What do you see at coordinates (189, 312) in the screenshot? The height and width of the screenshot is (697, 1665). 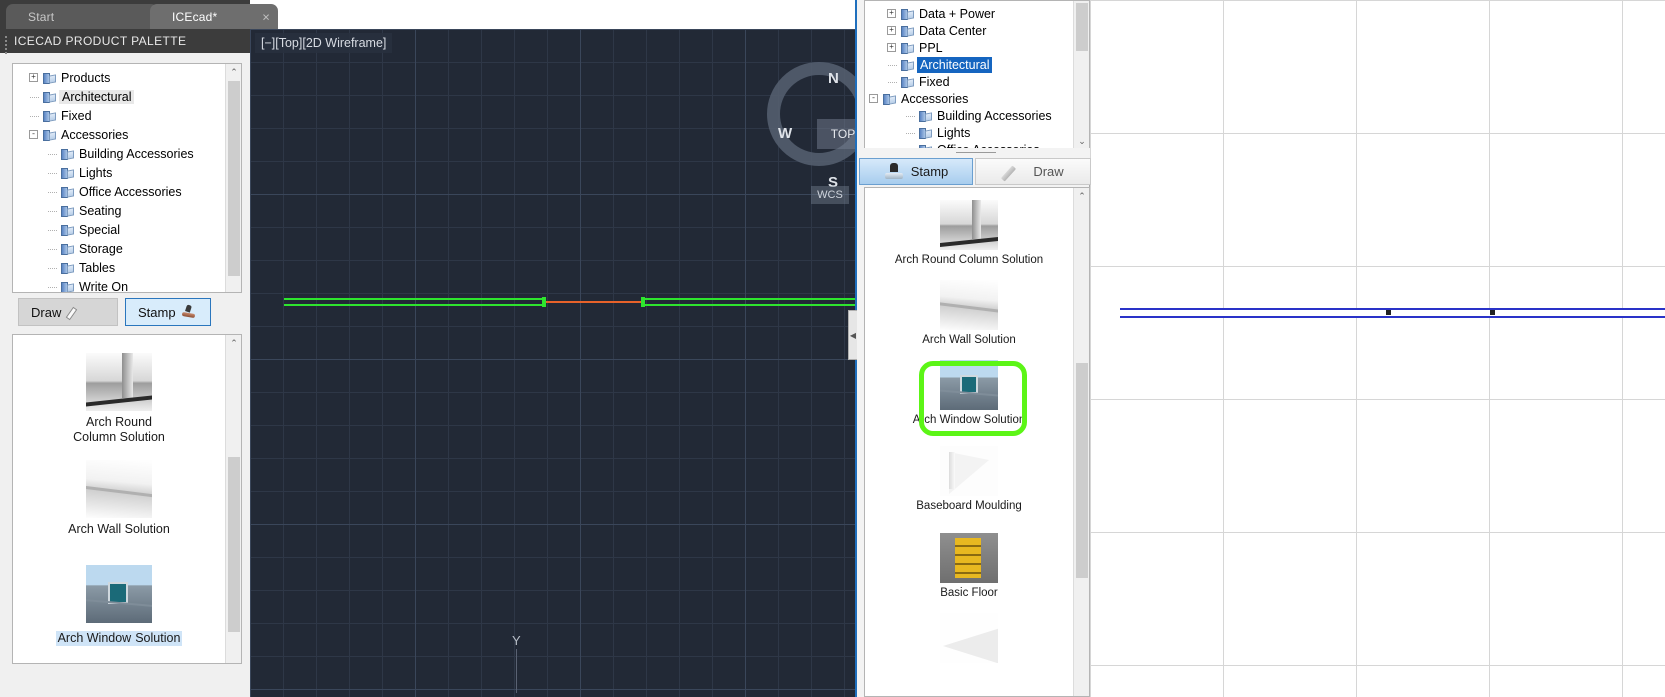 I see `stamp-icon` at bounding box center [189, 312].